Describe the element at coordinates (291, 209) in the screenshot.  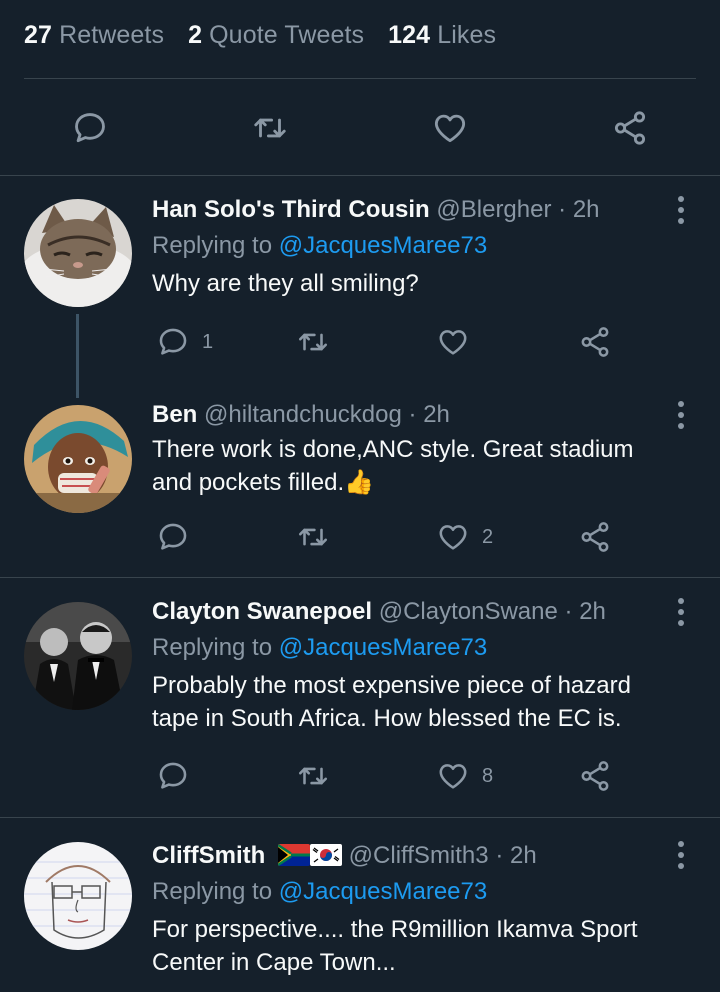
I see `display-name: Han Solo's Third Cousin` at that location.